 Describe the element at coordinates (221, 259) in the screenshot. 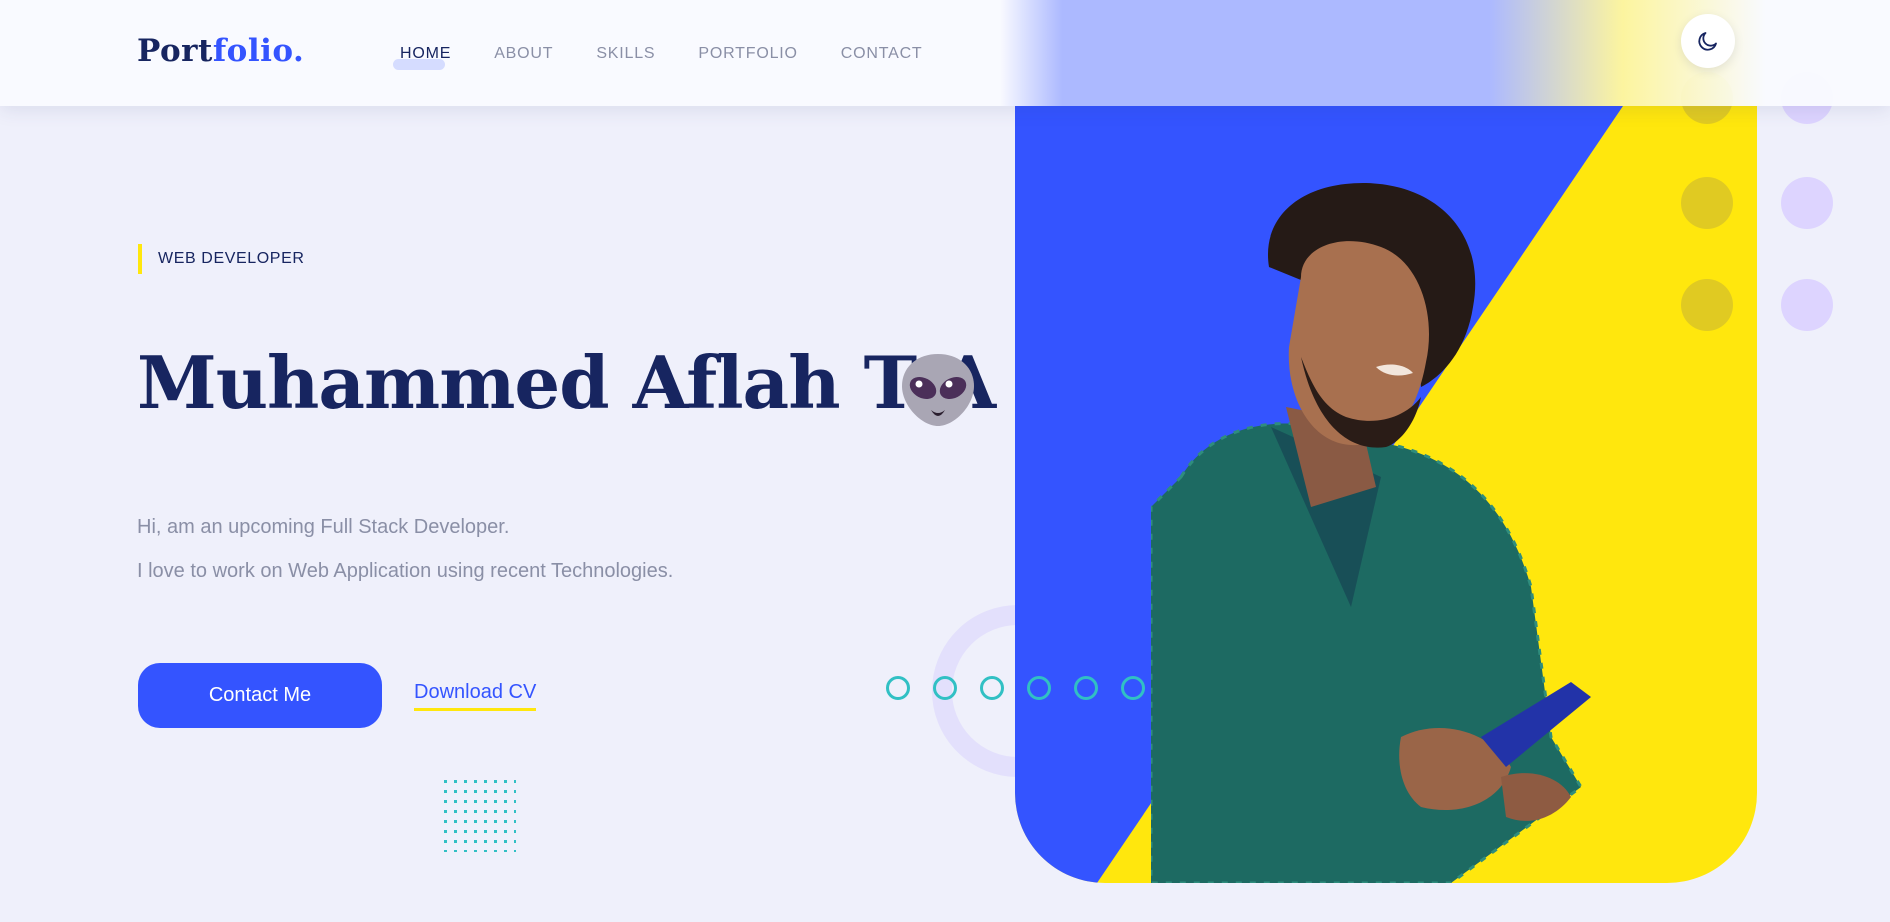

I see `role-tag: WEB DEVELOPER` at that location.